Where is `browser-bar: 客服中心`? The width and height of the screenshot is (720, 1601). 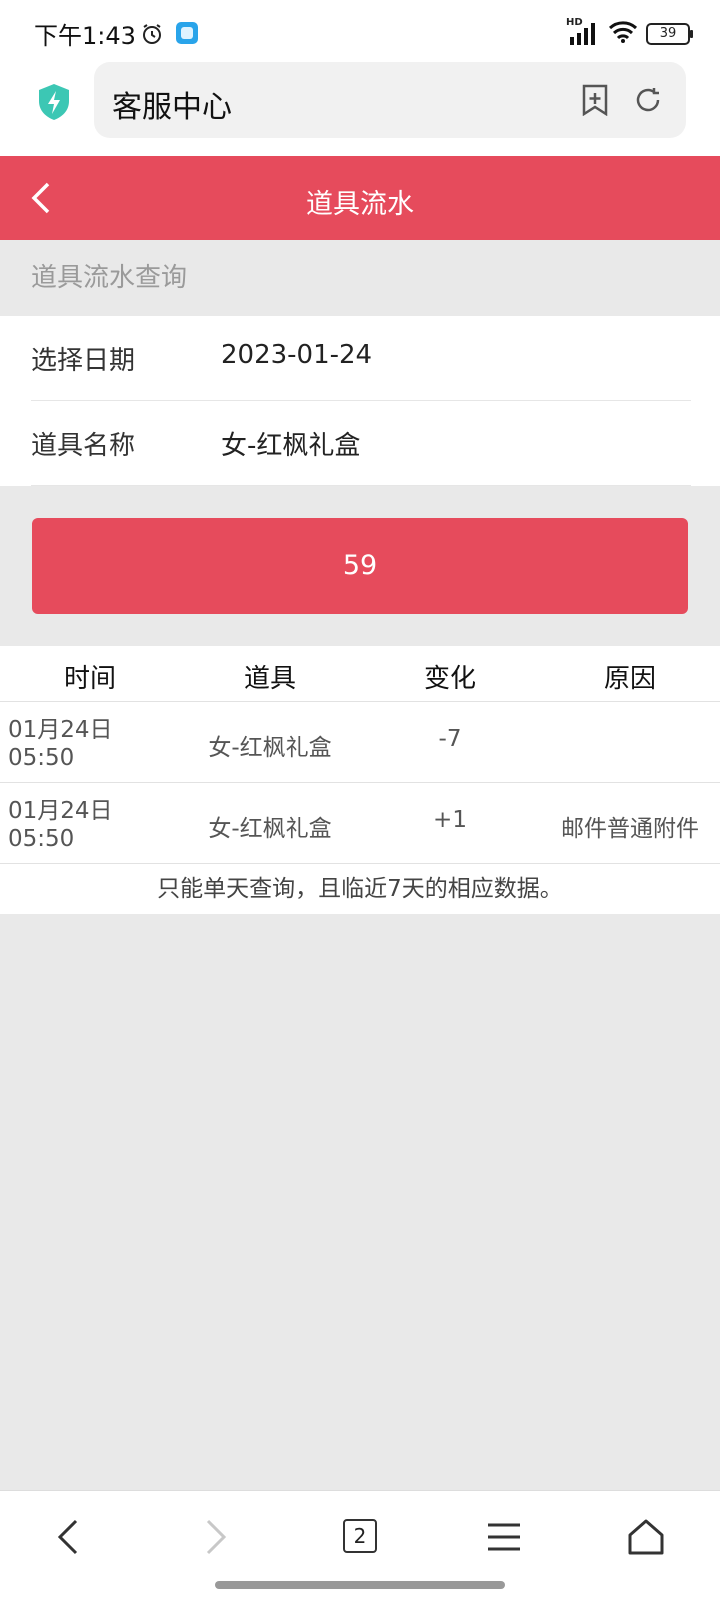 browser-bar: 客服中心 is located at coordinates (360, 109).